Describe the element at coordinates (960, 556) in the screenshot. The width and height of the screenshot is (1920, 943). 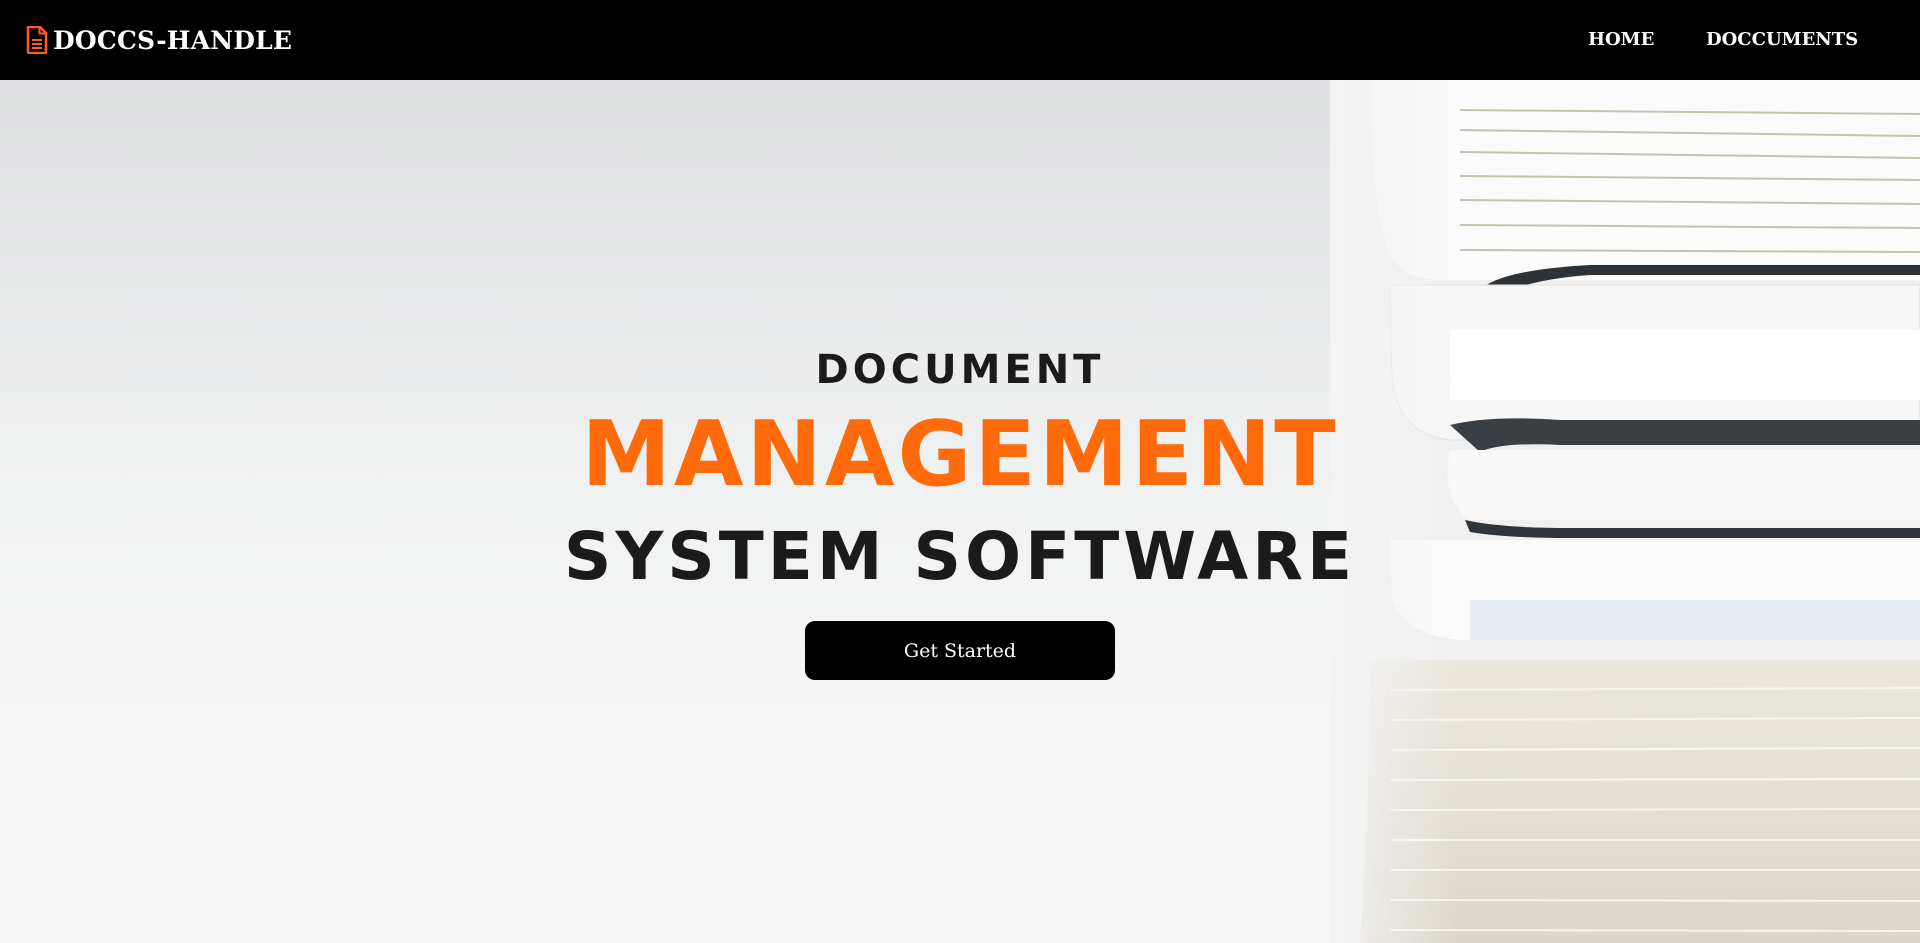
I see `hero-title-line-3: SYSTEM SOFTWARE` at that location.